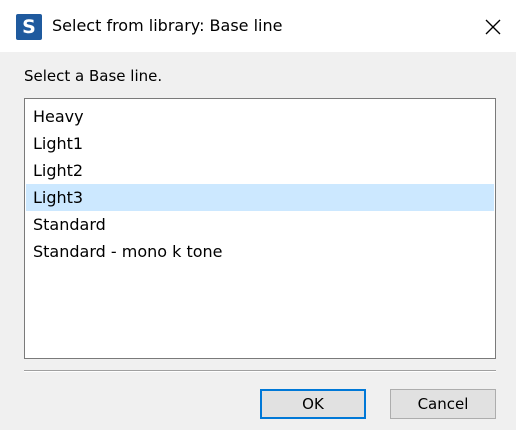 Image resolution: width=516 pixels, height=430 pixels. Describe the element at coordinates (260, 116) in the screenshot. I see `list-item: Heavy` at that location.